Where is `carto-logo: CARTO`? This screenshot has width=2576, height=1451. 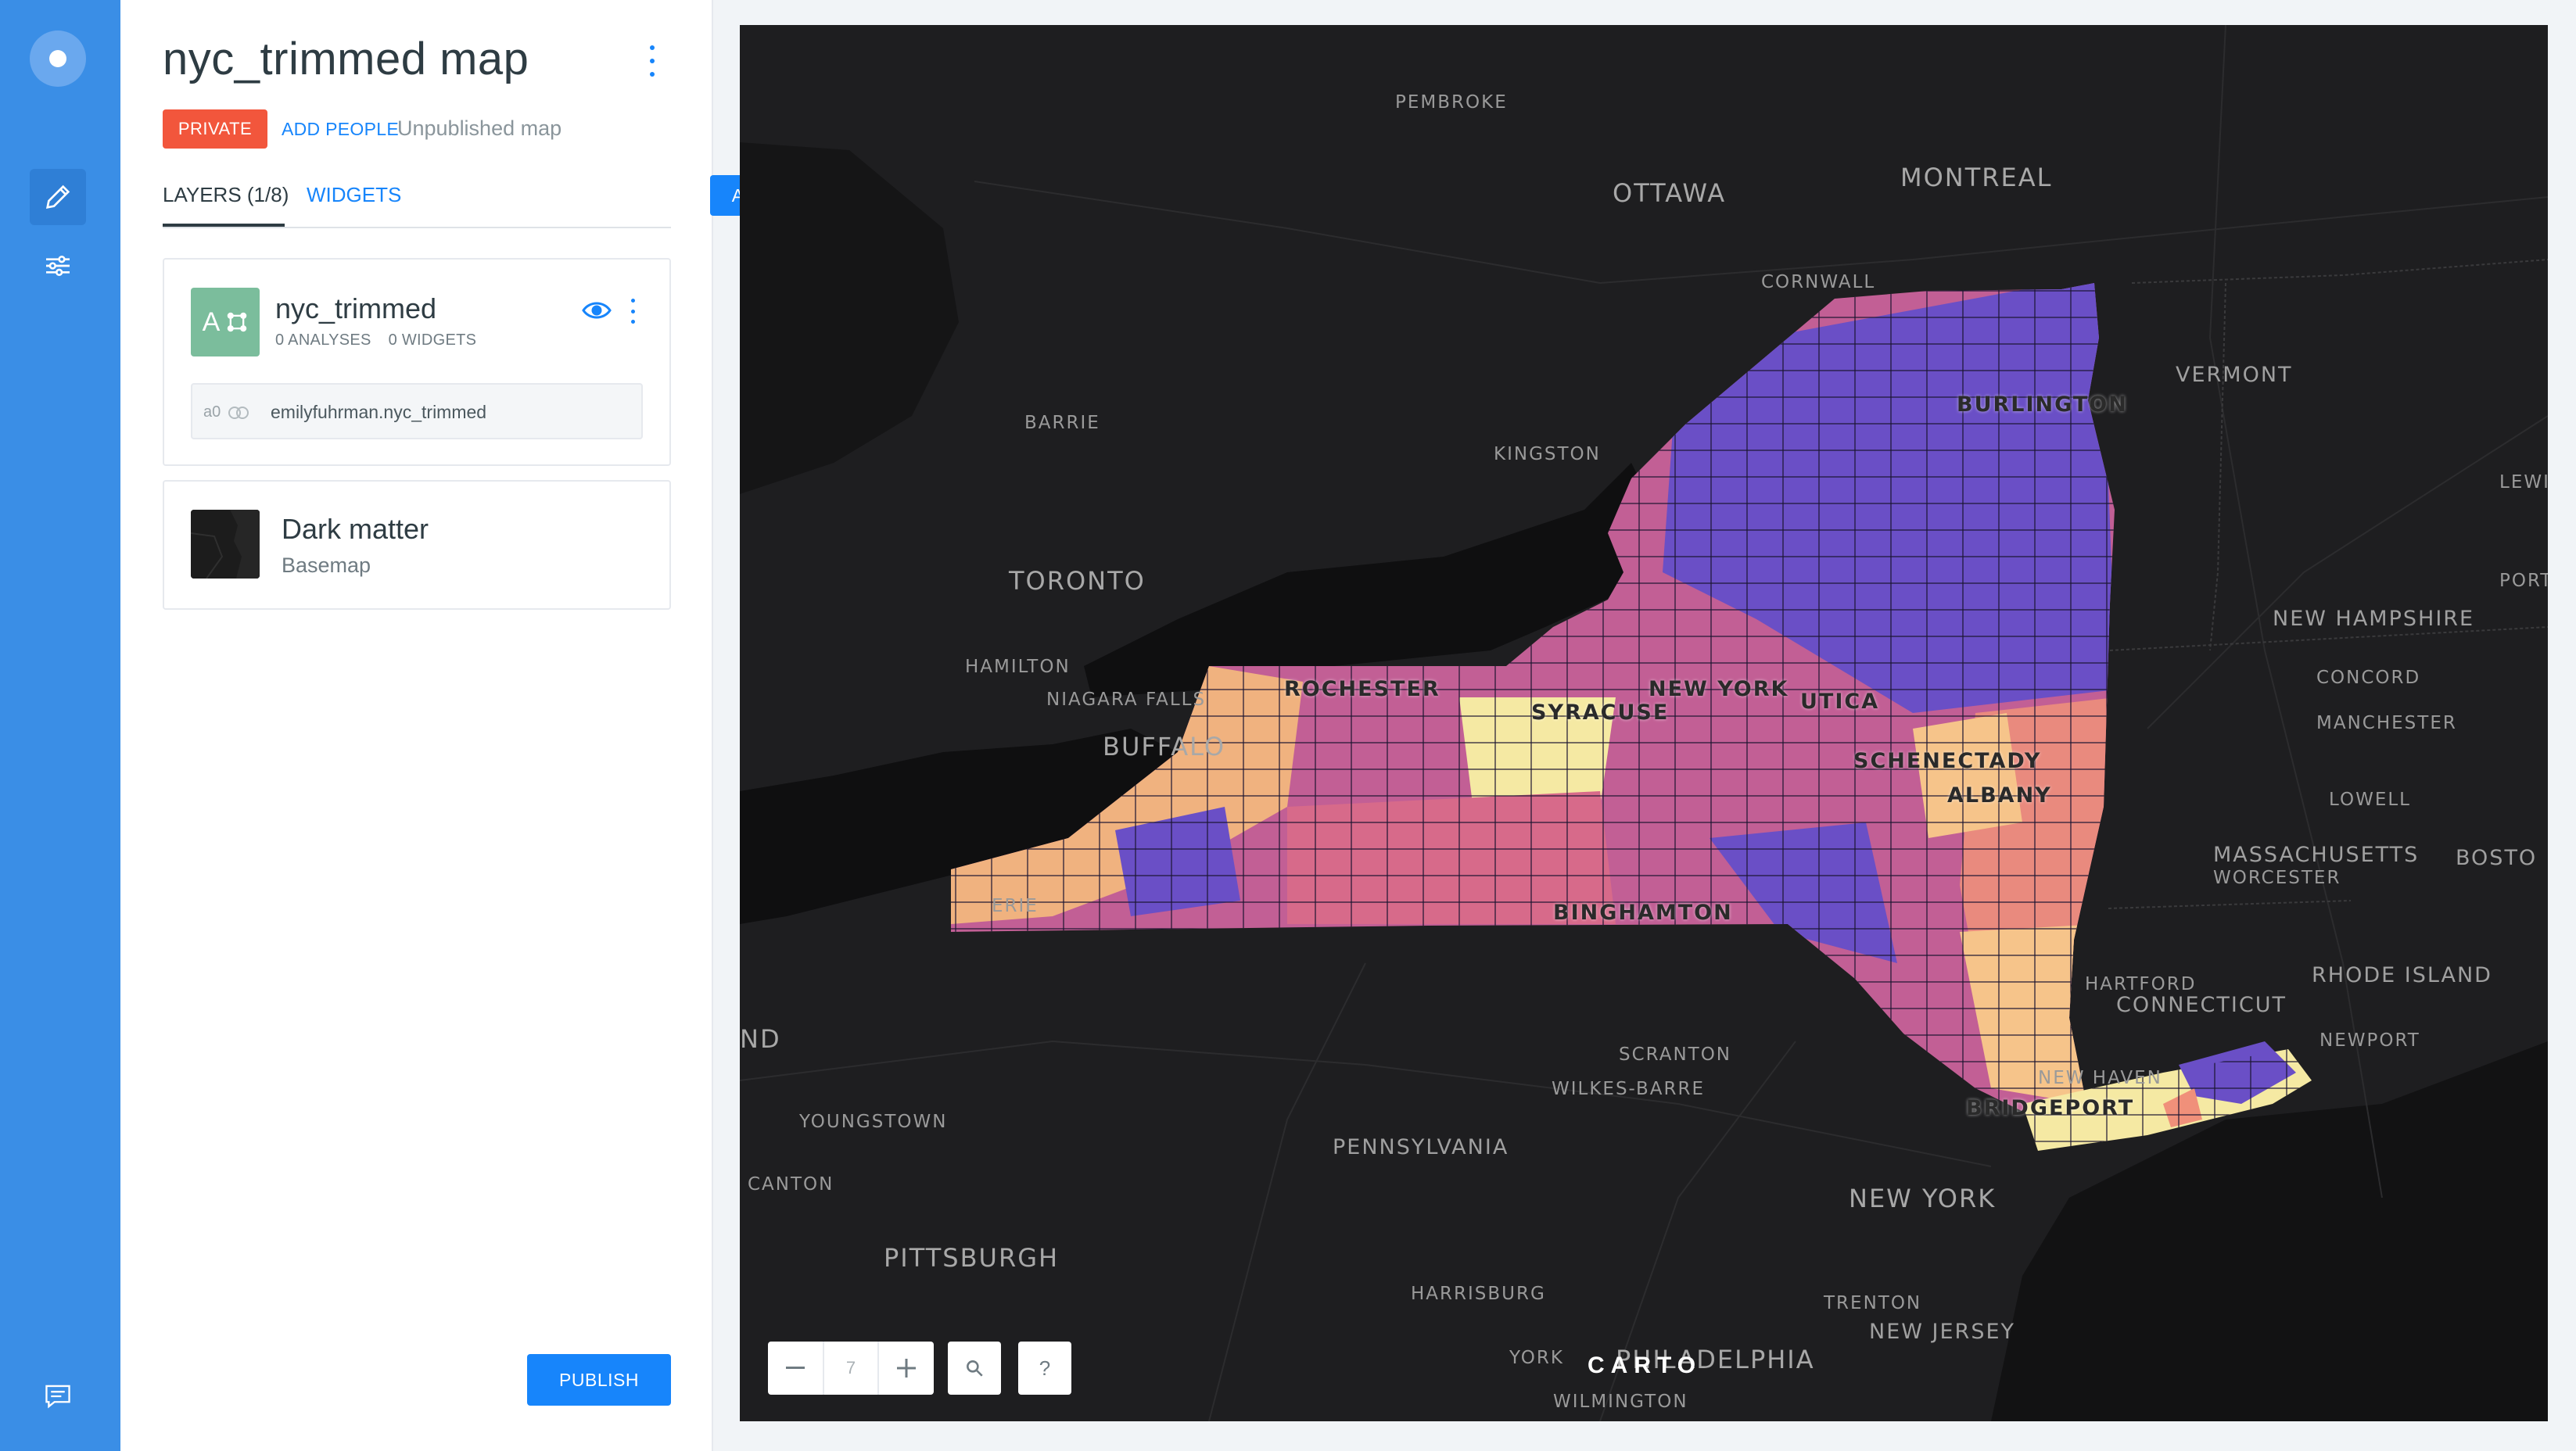
carto-logo: CARTO is located at coordinates (1645, 1365).